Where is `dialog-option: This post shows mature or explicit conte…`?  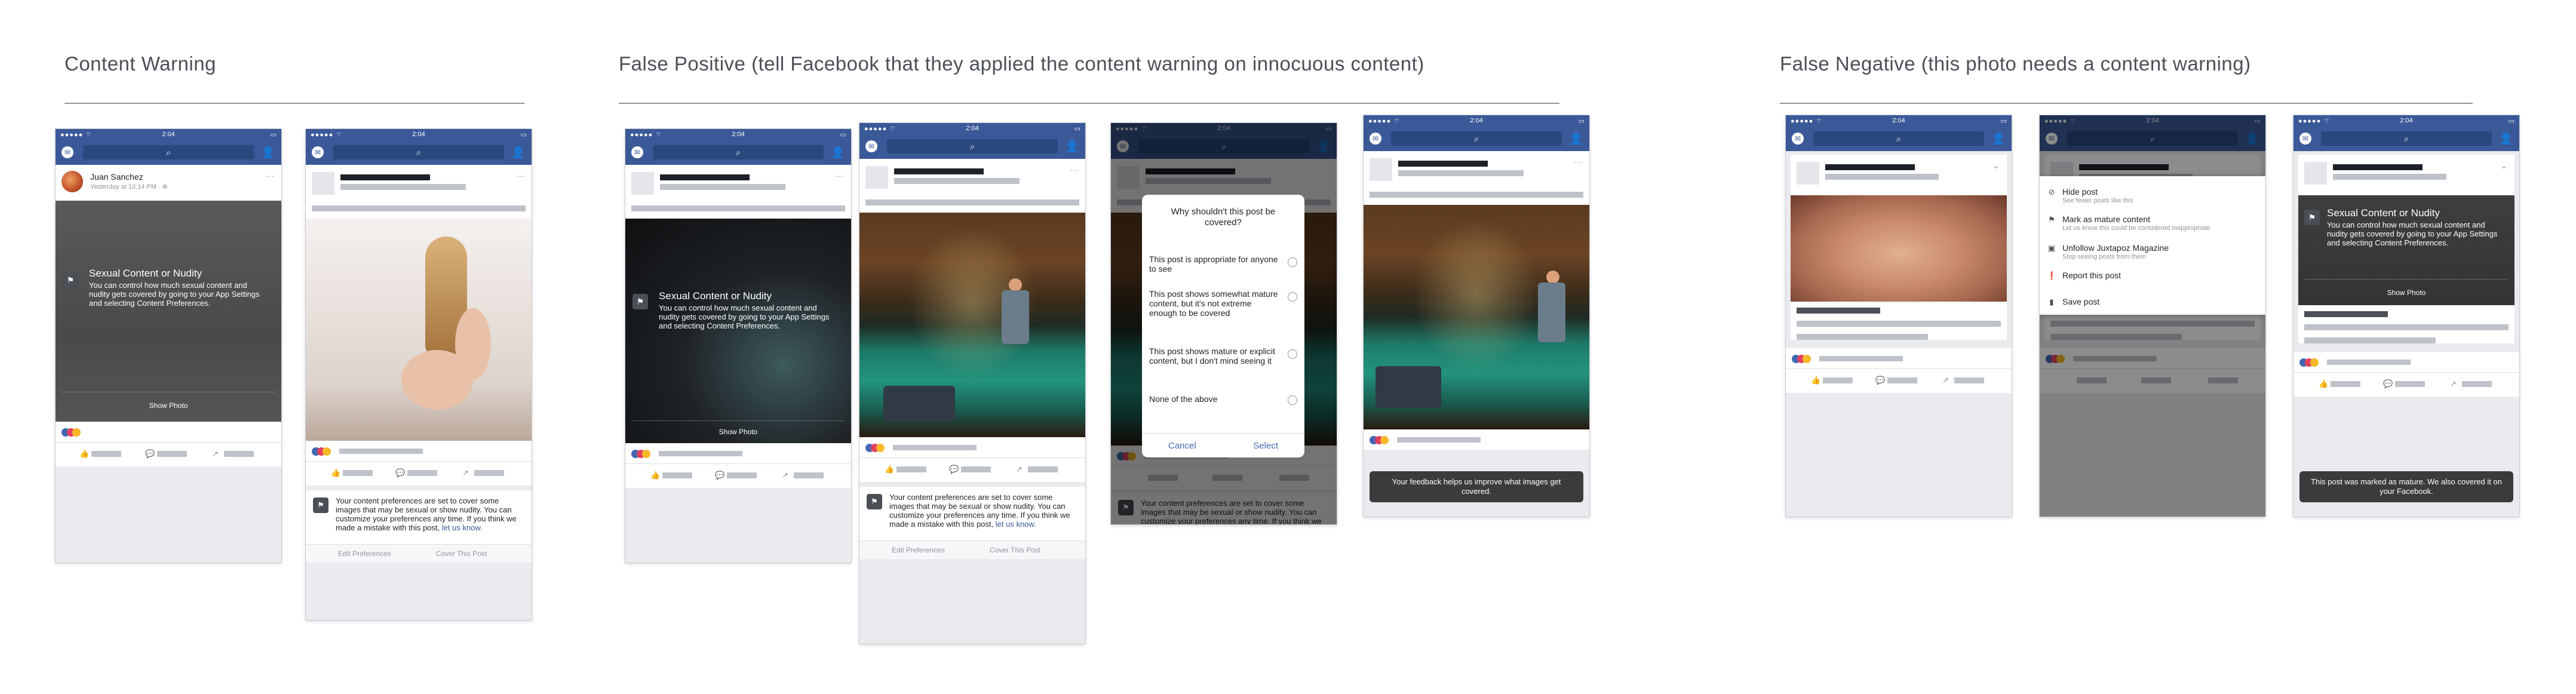
dialog-option: This post shows mature or explicit conte… is located at coordinates (1215, 356).